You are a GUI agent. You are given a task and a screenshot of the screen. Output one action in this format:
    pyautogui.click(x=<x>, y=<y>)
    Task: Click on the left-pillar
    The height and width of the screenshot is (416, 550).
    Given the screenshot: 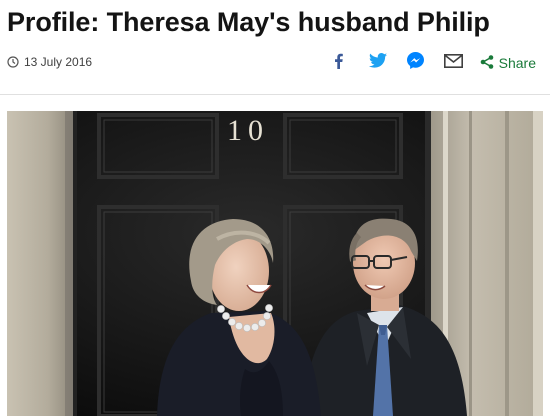 What is the action you would take?
    pyautogui.click(x=41, y=263)
    